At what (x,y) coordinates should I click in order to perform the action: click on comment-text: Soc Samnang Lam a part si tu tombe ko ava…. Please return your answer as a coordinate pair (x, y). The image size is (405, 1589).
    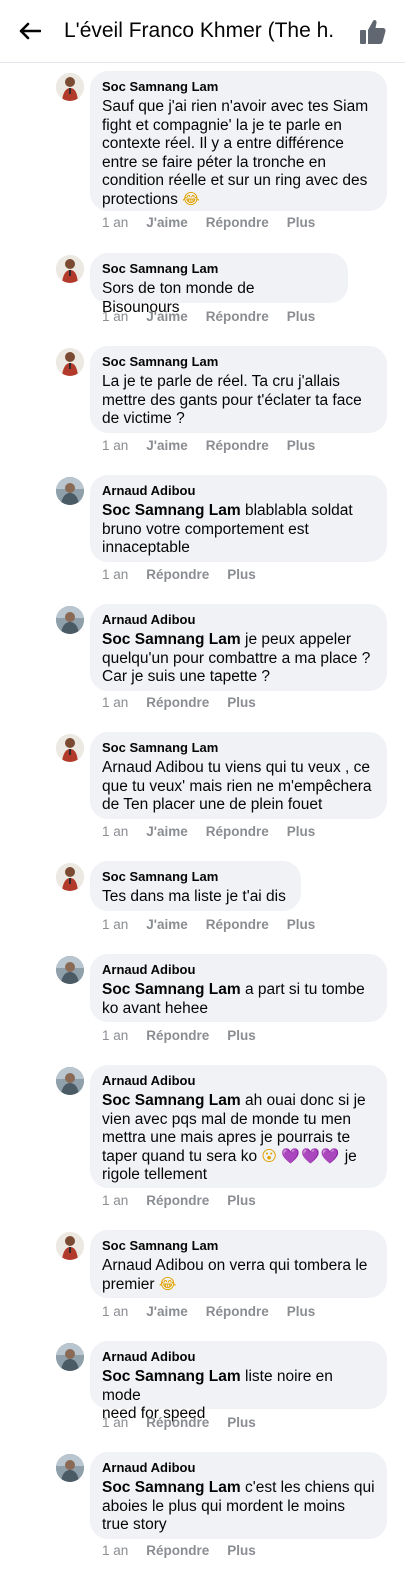
    Looking at the image, I should click on (238, 999).